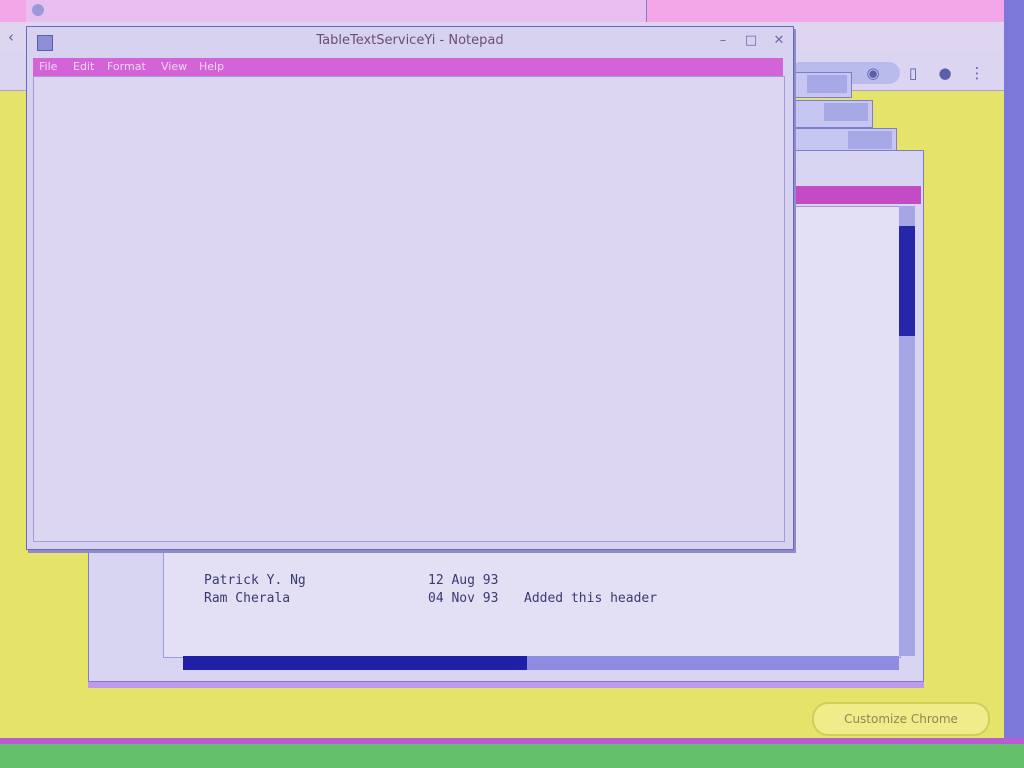 This screenshot has width=1024, height=768. What do you see at coordinates (38, 10) in the screenshot?
I see `tab-favicon-icon` at bounding box center [38, 10].